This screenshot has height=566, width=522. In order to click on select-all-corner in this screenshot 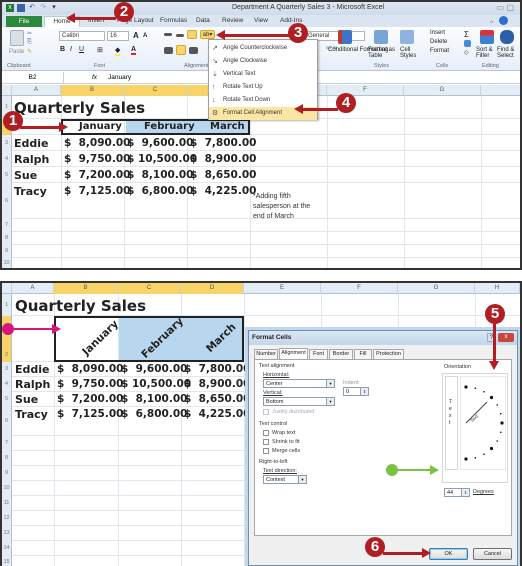, I will do `click(7, 90)`.